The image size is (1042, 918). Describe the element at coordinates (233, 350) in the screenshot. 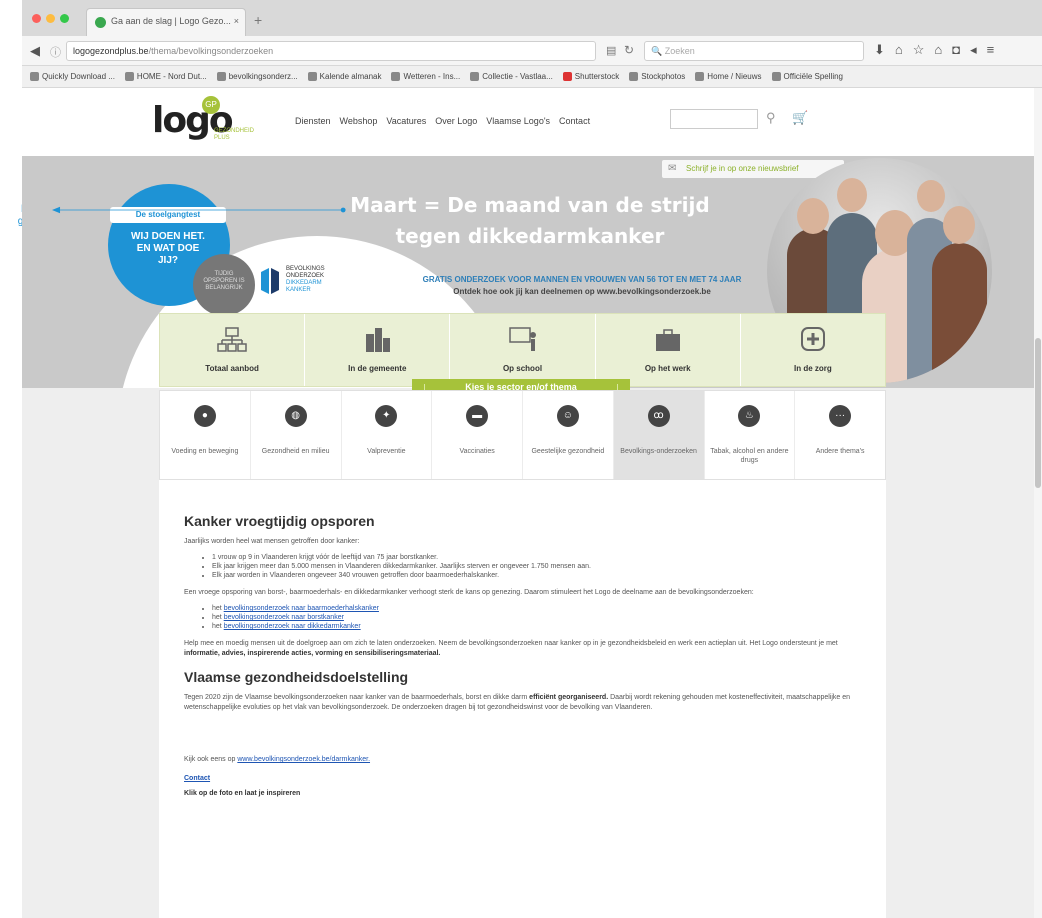

I see `sector-totaal-aanbod: Totaal aanbod` at that location.